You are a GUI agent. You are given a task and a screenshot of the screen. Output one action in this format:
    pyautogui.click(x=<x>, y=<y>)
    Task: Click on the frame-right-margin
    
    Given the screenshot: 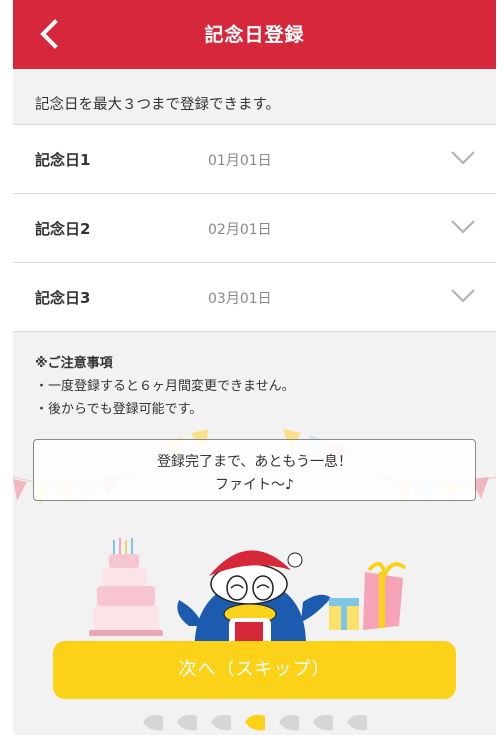 What is the action you would take?
    pyautogui.click(x=500, y=367)
    